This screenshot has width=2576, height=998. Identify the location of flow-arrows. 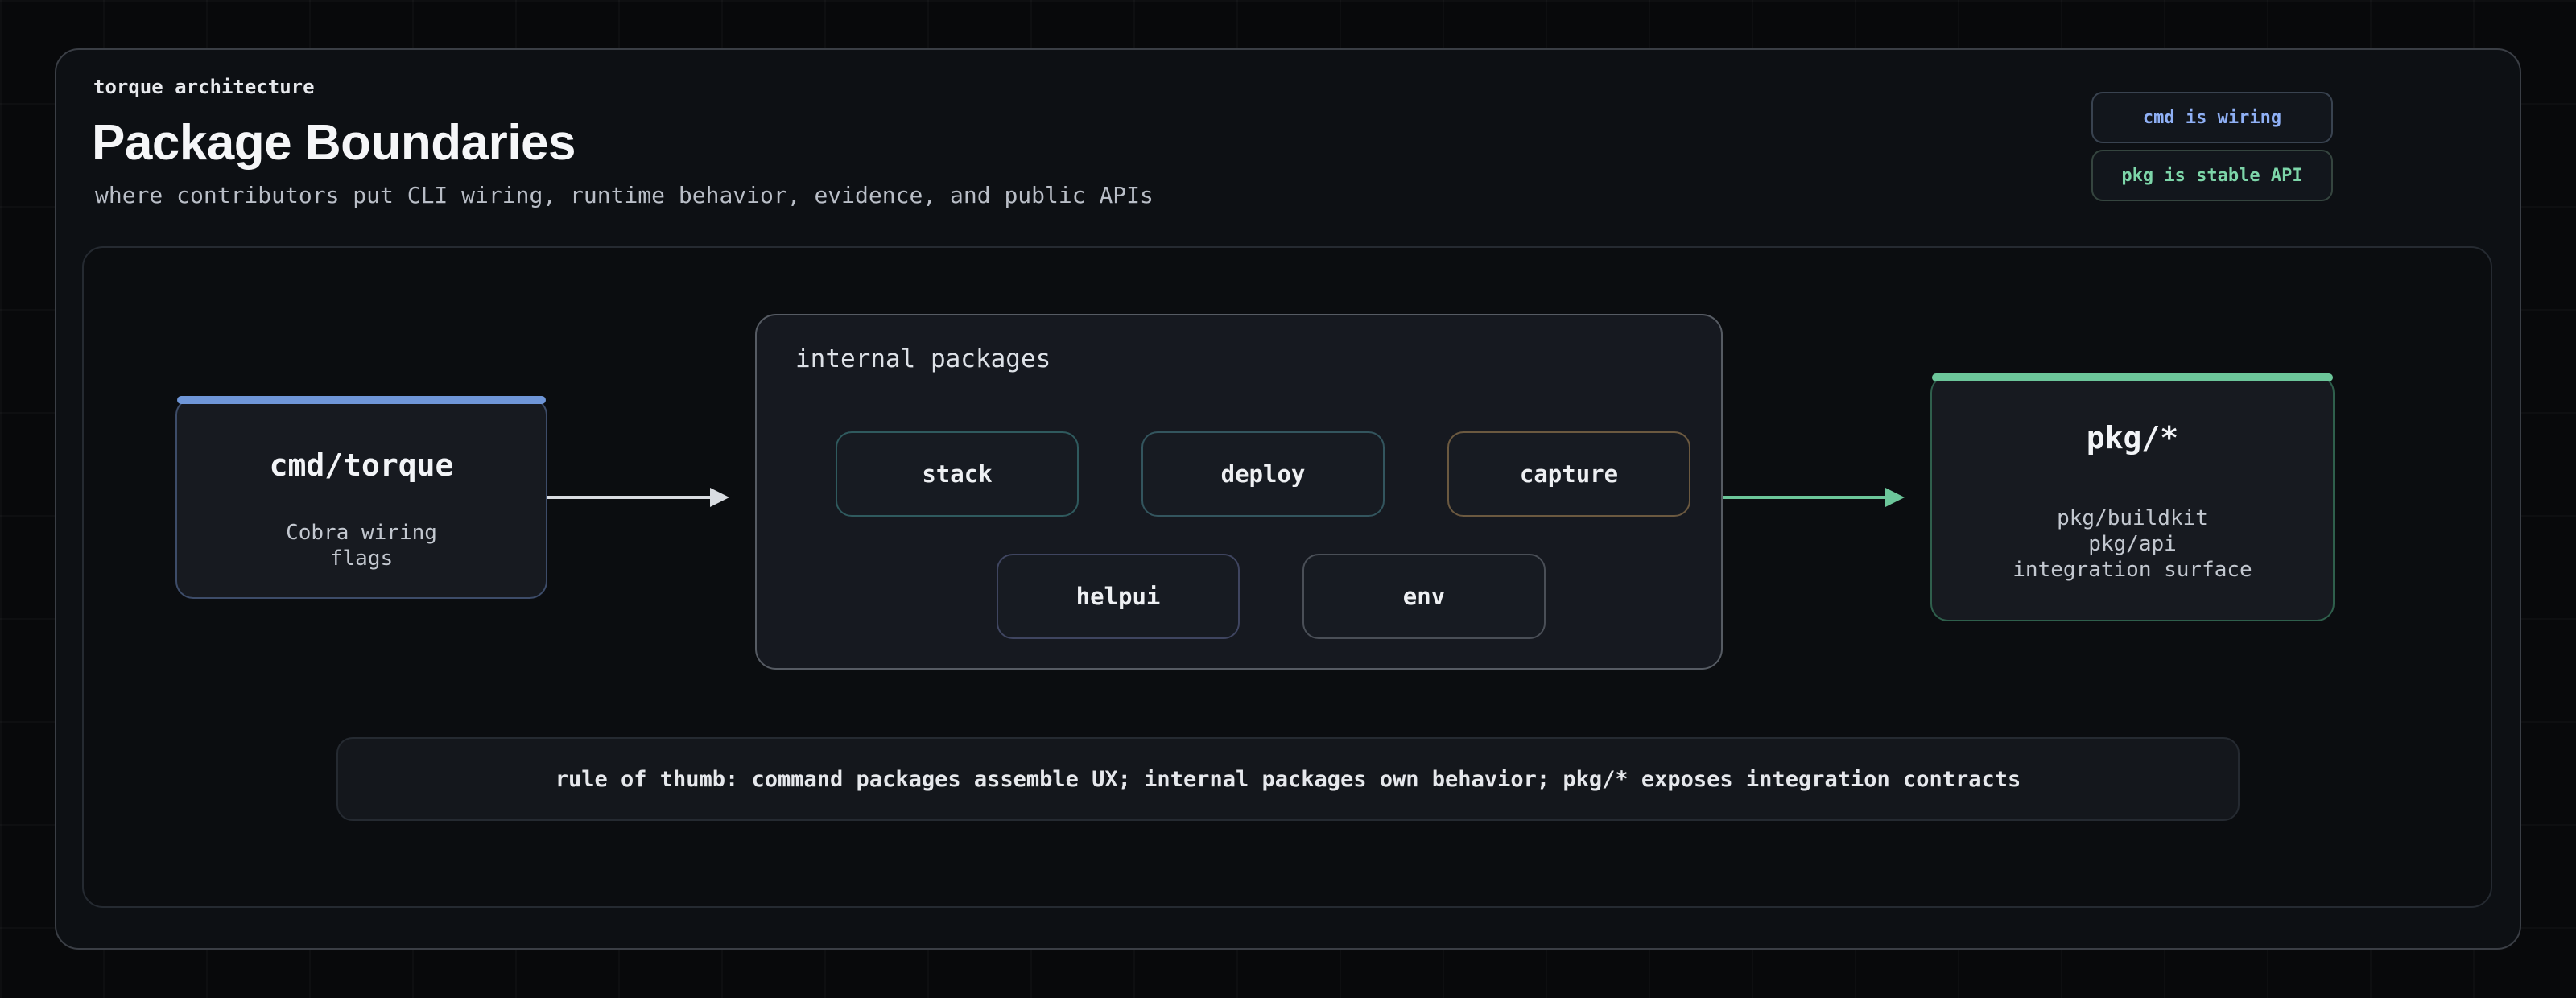
(1226, 497).